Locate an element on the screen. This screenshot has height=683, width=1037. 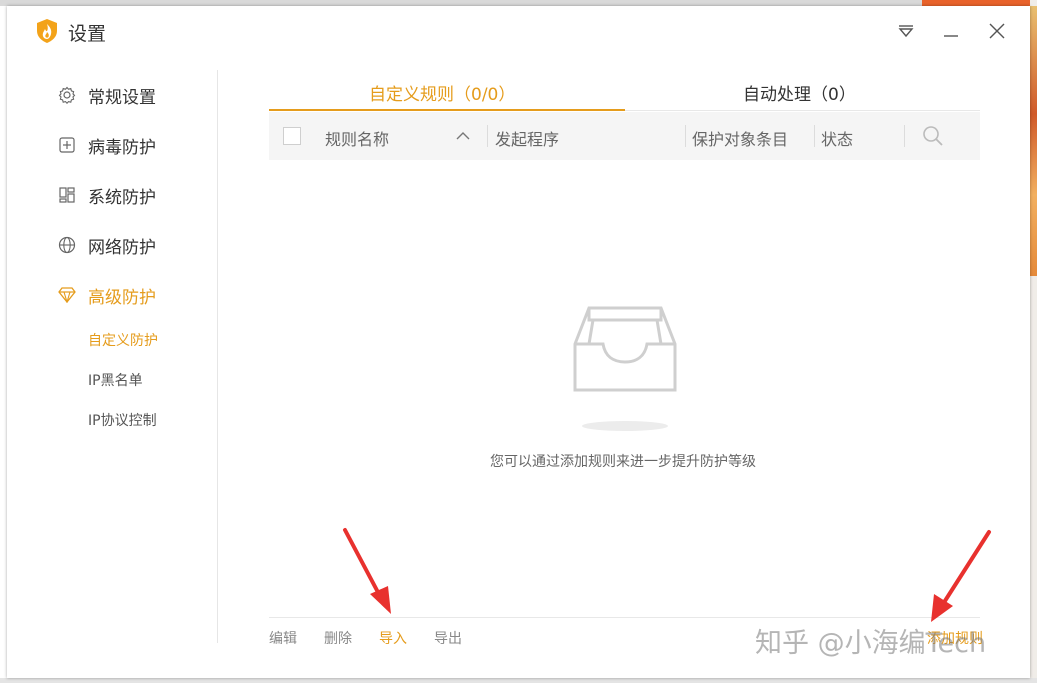
empty-inbox-icon is located at coordinates (625, 349).